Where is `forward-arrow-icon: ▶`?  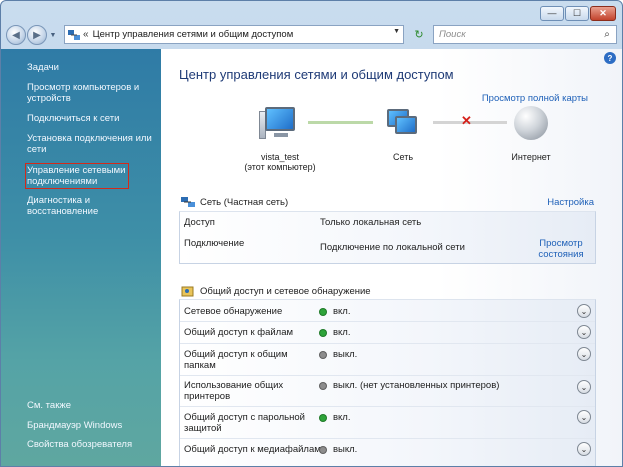
forward-arrow-icon: ▶ is located at coordinates (37, 35).